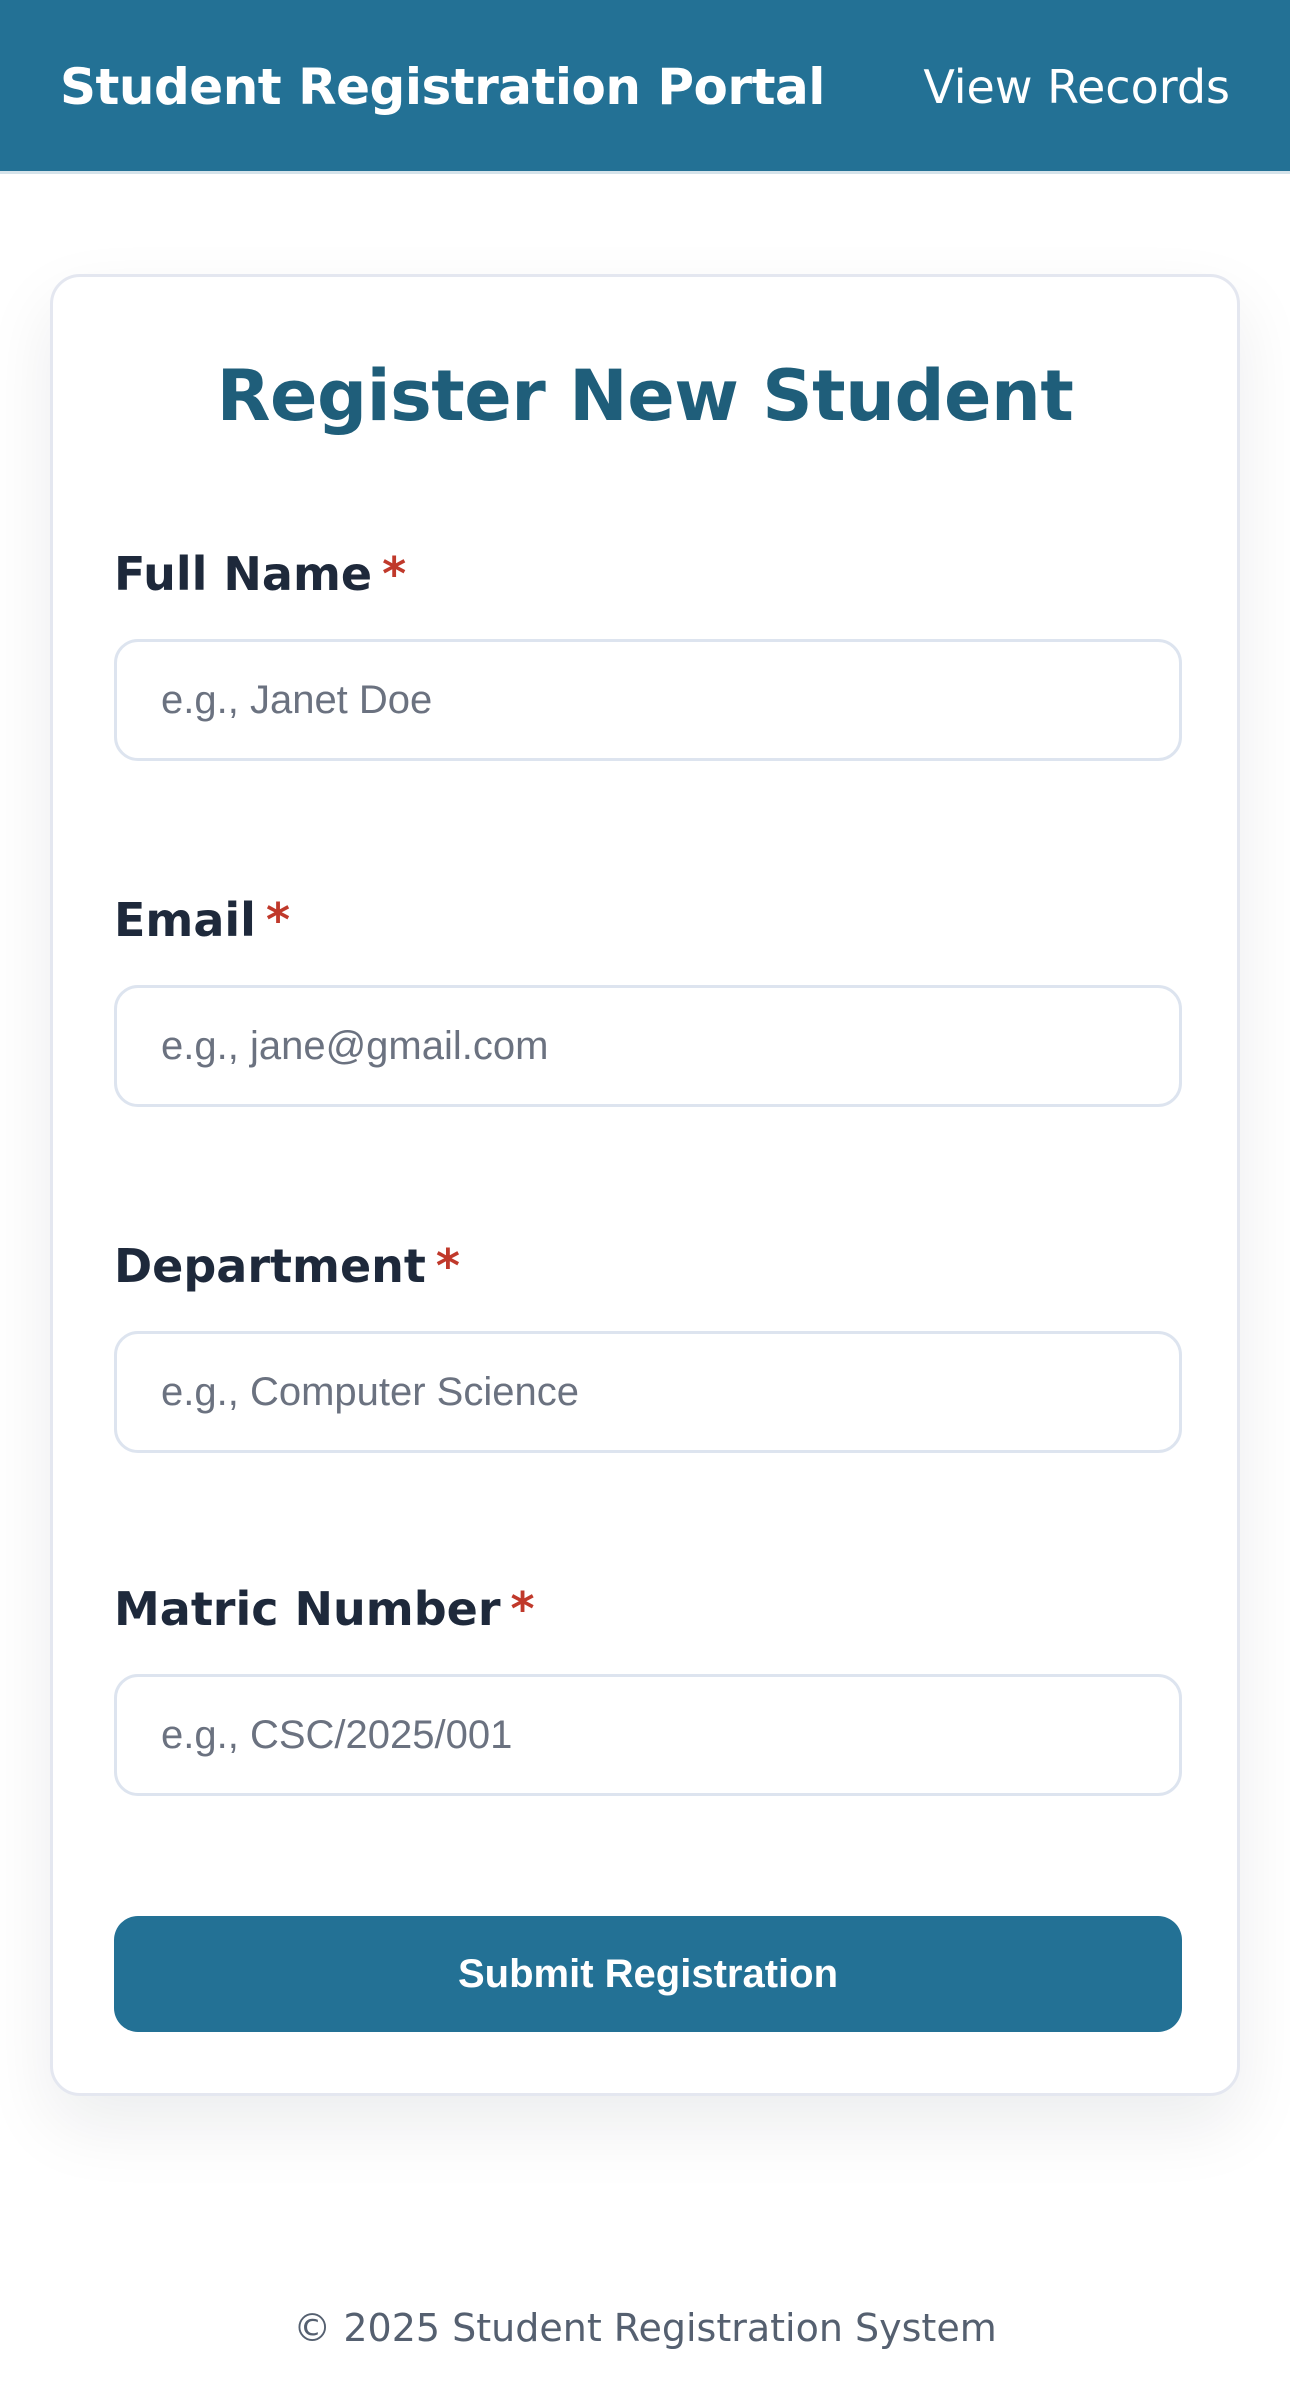  I want to click on matric-number-label: Matric Number *, so click(324, 1609).